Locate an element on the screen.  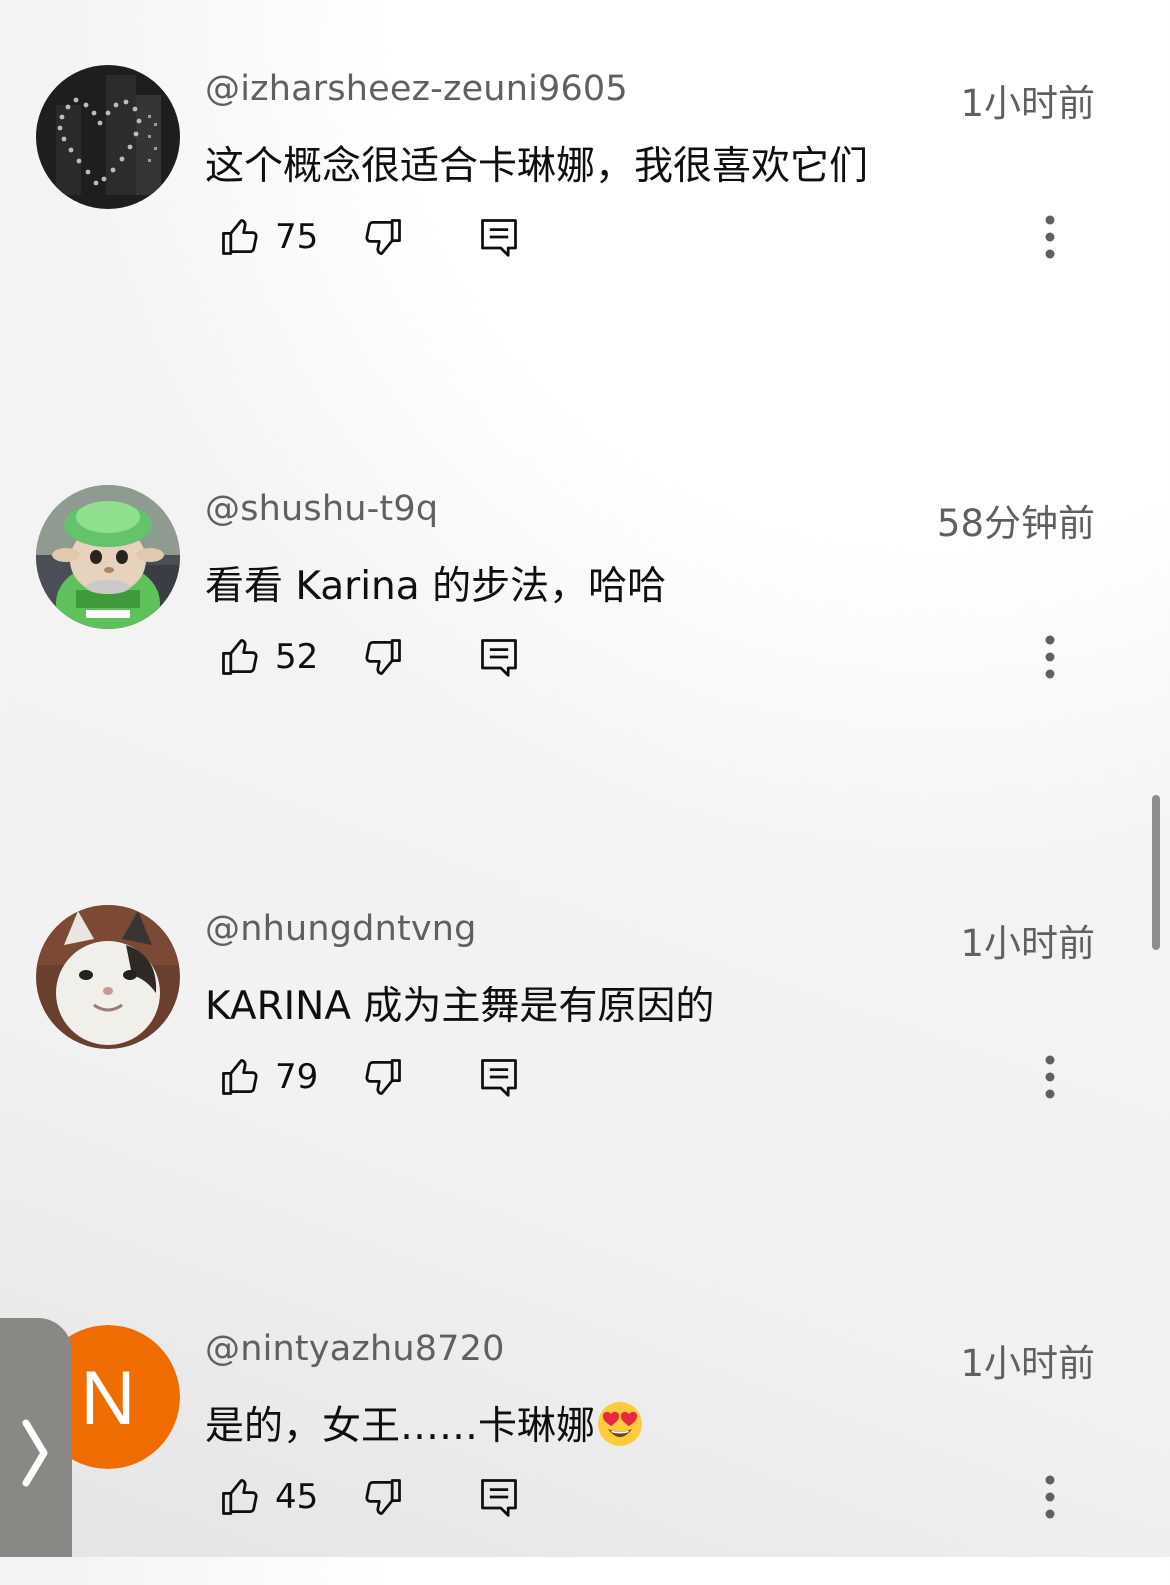
avatar-letter: N is located at coordinates (108, 1398).